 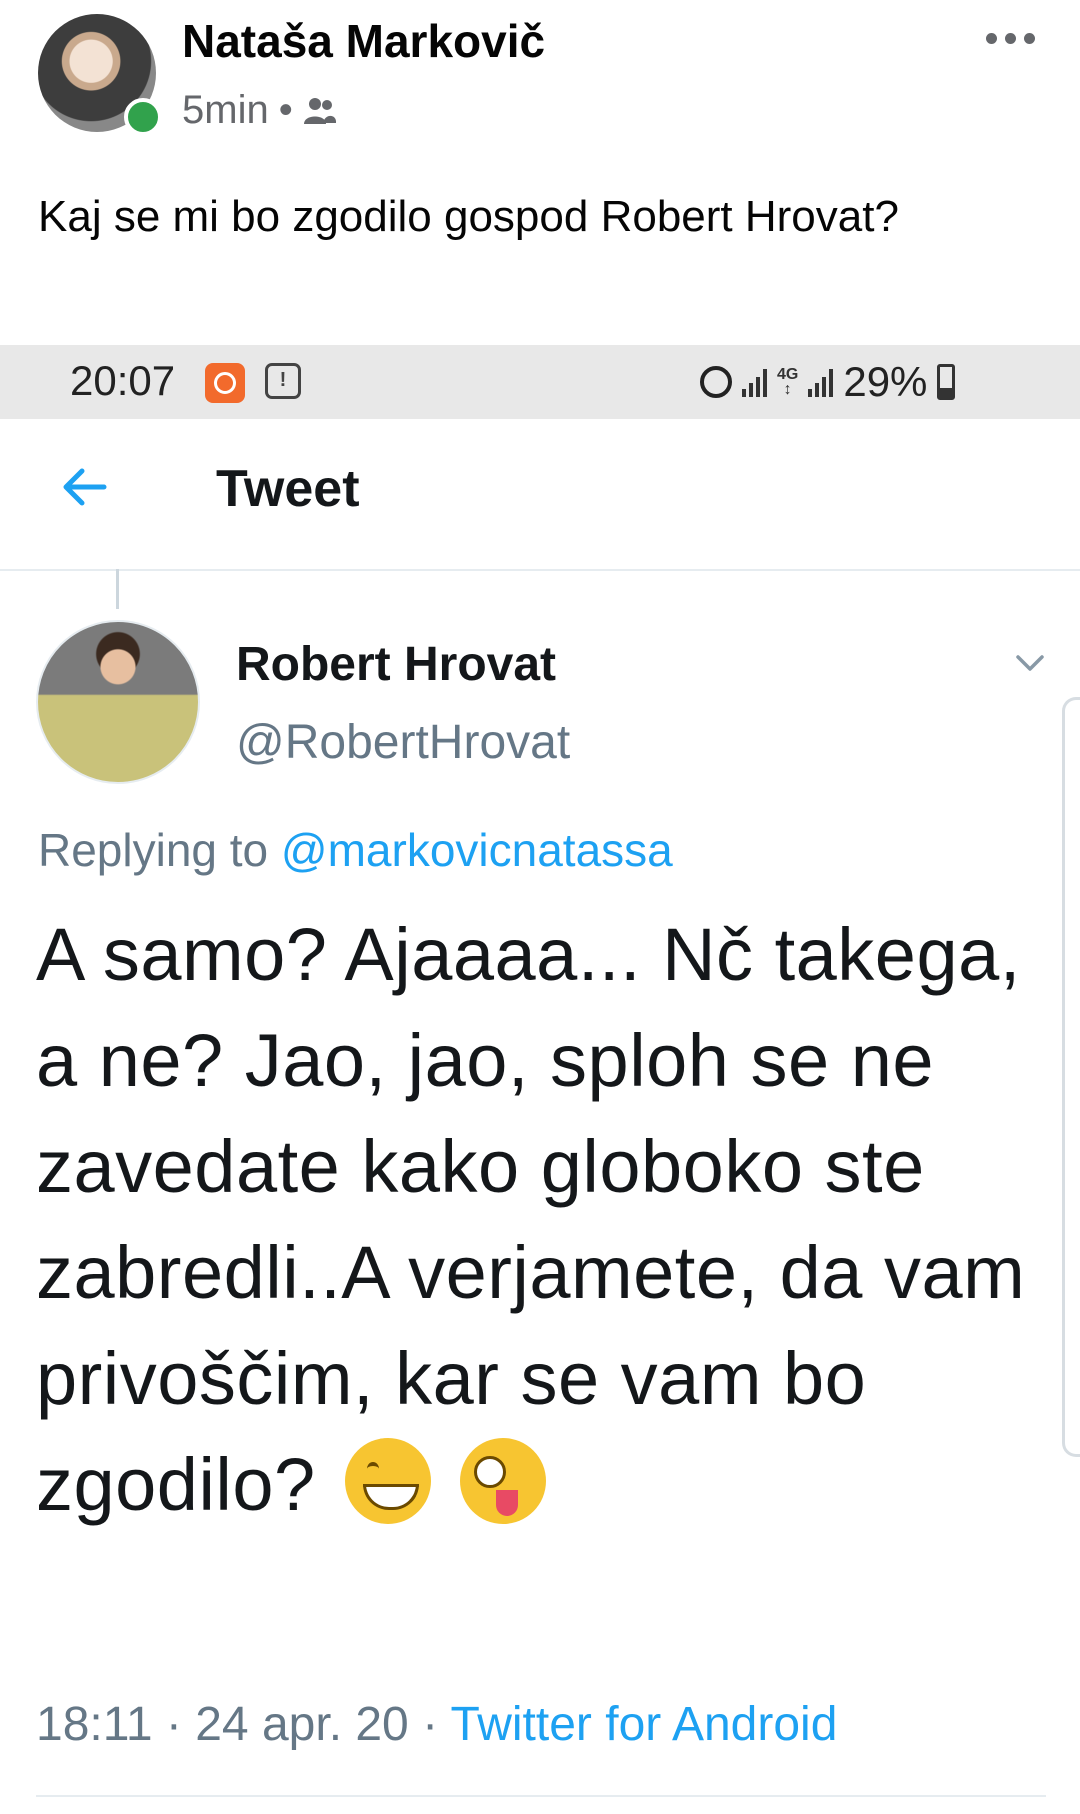 I want to click on network-type: 4G, so click(x=788, y=374).